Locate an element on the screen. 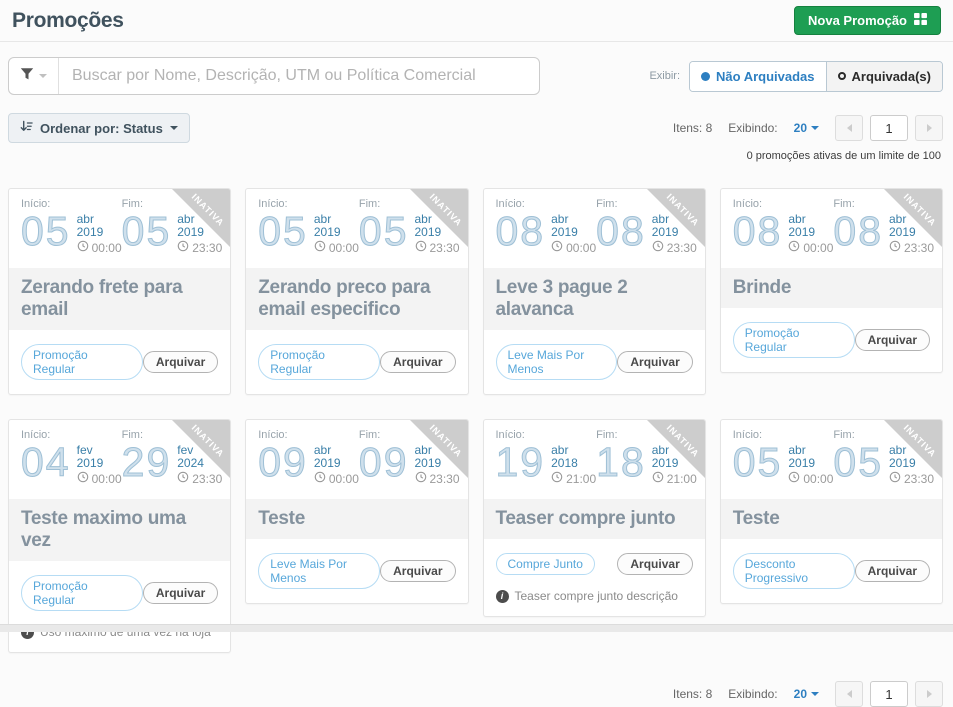 The width and height of the screenshot is (953, 707). start-day: 04 is located at coordinates (46, 462).